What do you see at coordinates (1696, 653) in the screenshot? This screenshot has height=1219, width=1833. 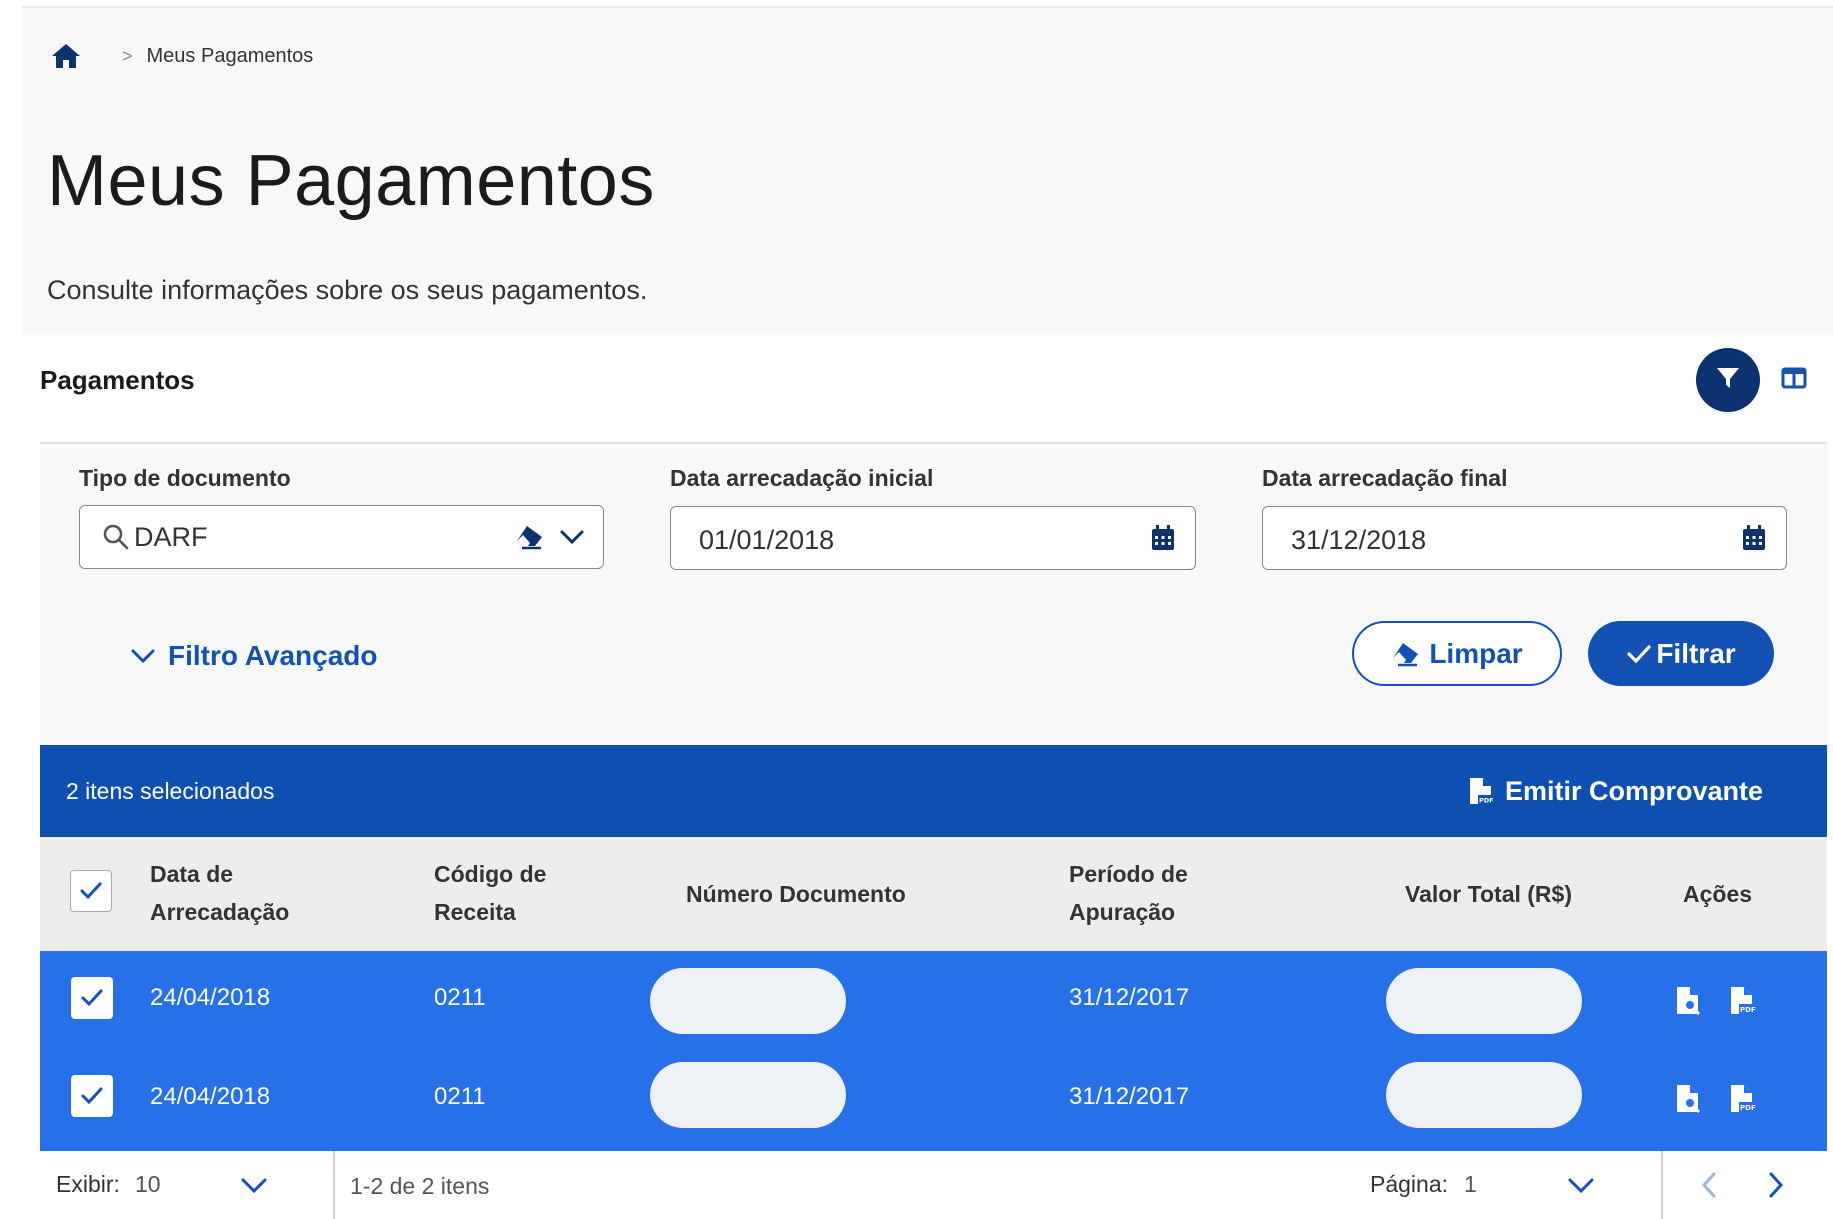 I see `filter-button-label: Filtrar` at bounding box center [1696, 653].